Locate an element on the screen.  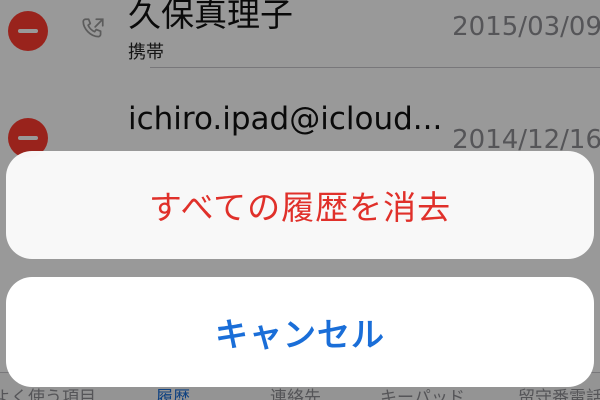
cancel-label: キャンセル is located at coordinates (300, 334).